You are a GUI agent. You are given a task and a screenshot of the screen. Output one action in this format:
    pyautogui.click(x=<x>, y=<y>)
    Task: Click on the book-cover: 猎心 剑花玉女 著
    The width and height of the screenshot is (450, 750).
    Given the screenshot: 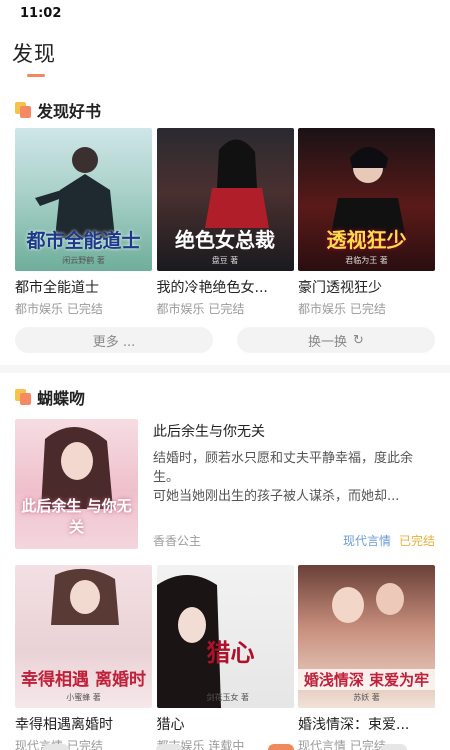 What is the action you would take?
    pyautogui.click(x=225, y=636)
    